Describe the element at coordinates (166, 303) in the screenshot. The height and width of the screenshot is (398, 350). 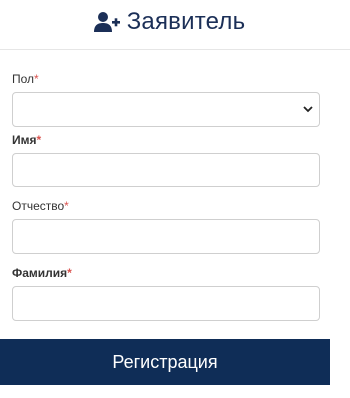
I see `last-name-input` at that location.